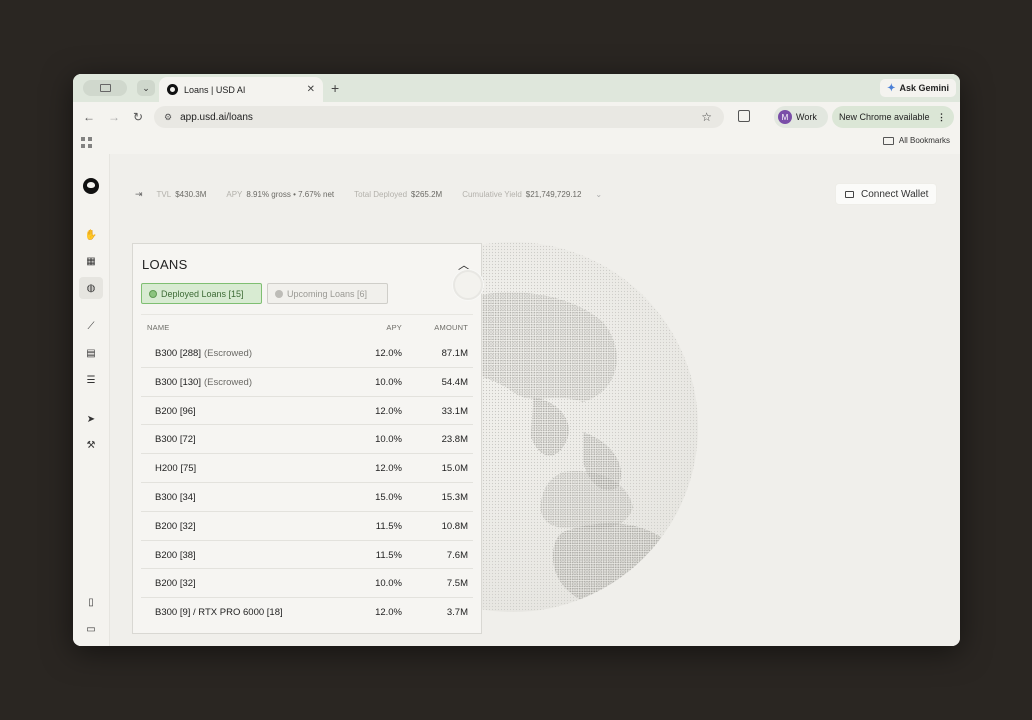  I want to click on cumulative-yield-value: $21,749,729.12, so click(553, 194).